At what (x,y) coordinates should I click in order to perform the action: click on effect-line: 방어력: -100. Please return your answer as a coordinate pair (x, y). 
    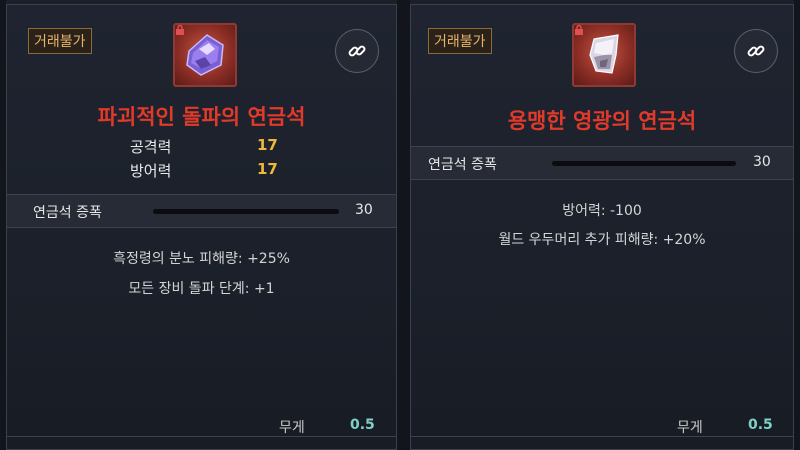
    Looking at the image, I should click on (602, 211).